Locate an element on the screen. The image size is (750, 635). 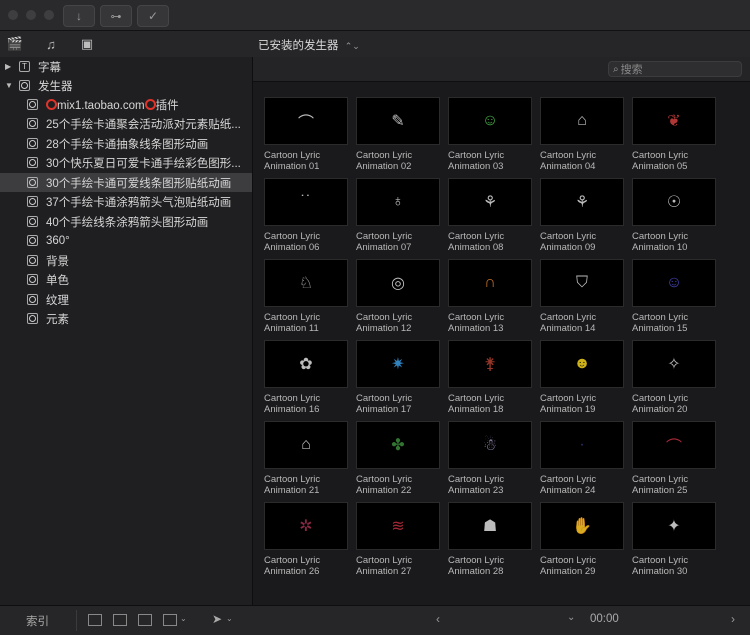
generator-tile: ⚵ Cartoon Lyric Animation 18 is located at coordinates (490, 377).